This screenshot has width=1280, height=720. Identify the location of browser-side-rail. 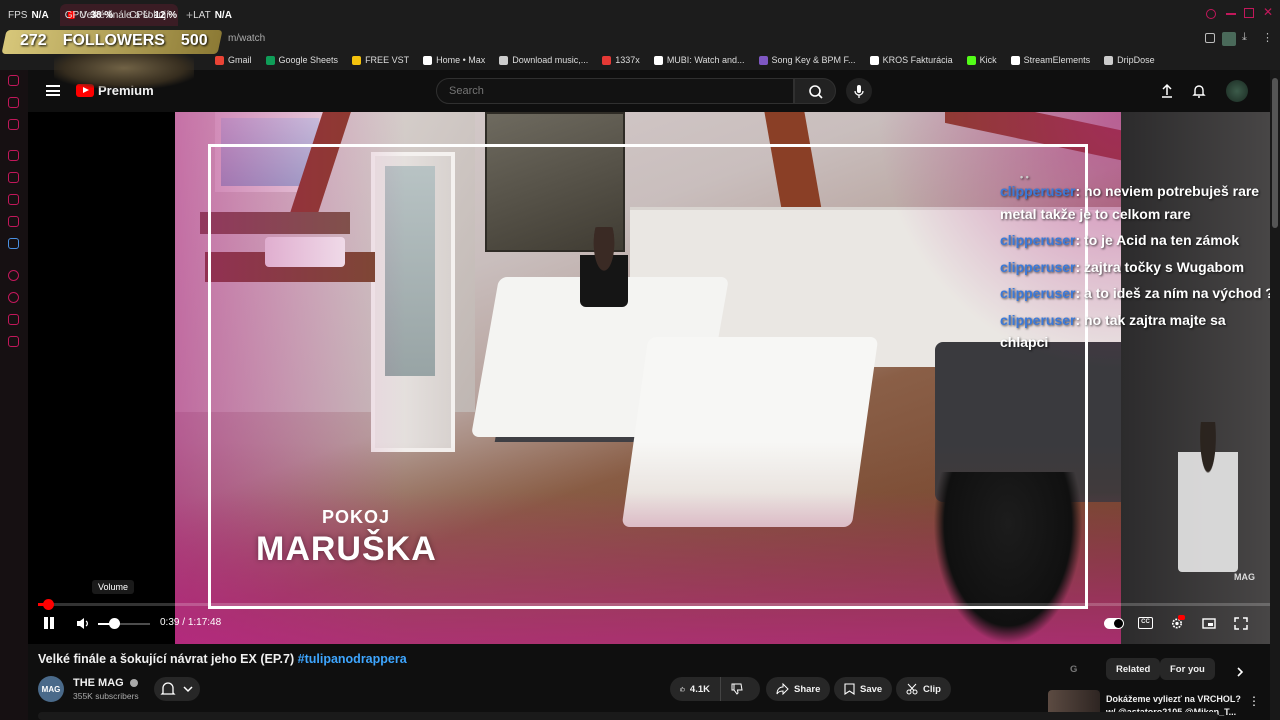
(14, 395).